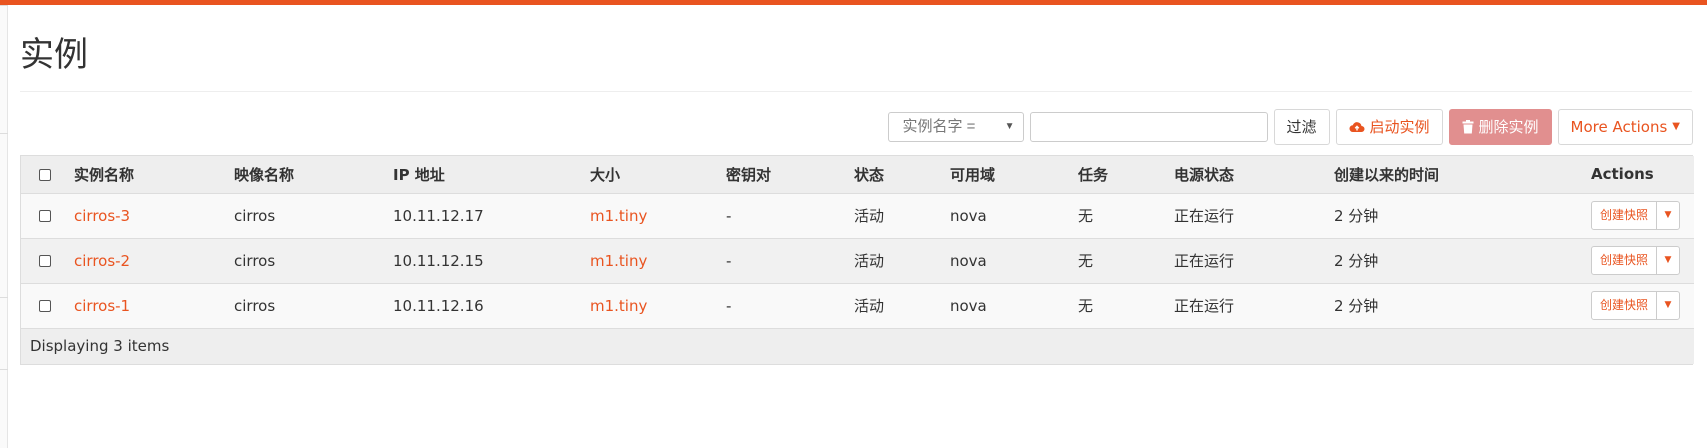 This screenshot has width=1707, height=448. What do you see at coordinates (1014, 174) in the screenshot?
I see `column-header-az: 可用域` at bounding box center [1014, 174].